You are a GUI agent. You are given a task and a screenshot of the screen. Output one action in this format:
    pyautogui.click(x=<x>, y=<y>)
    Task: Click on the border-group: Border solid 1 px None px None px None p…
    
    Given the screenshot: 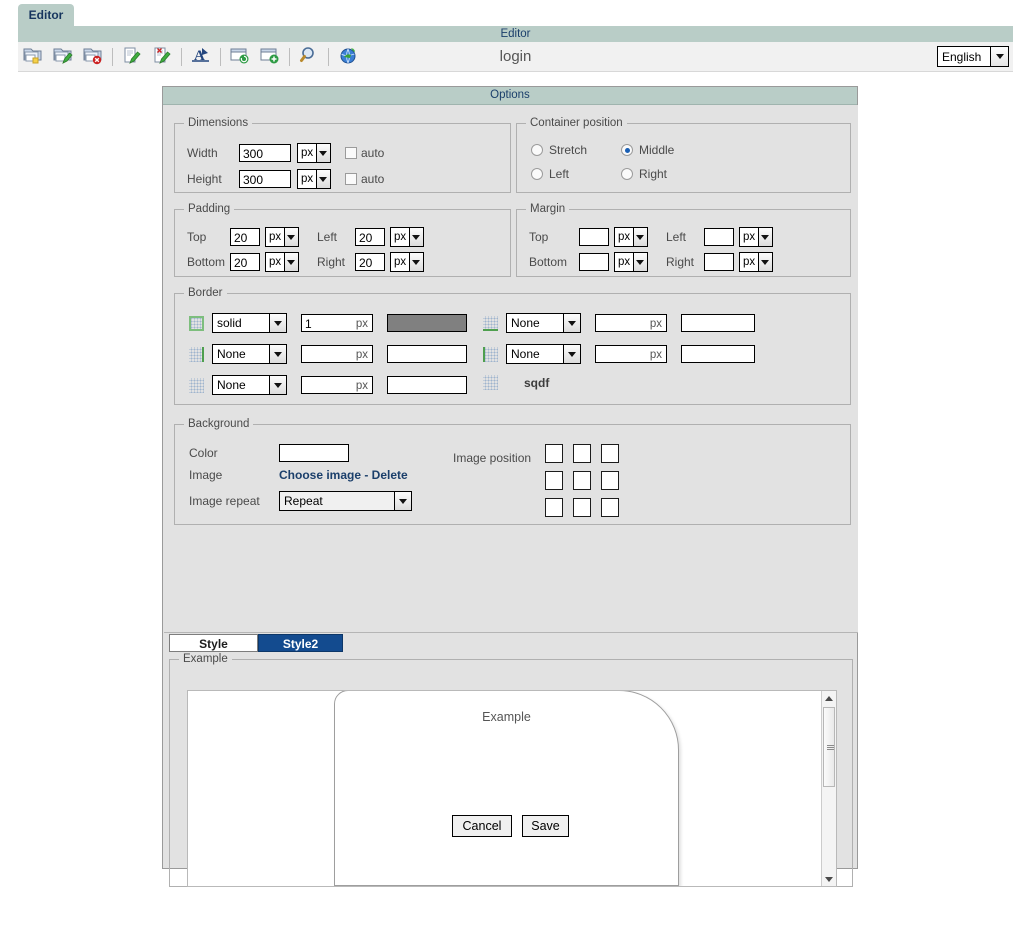 What is the action you would take?
    pyautogui.click(x=512, y=346)
    